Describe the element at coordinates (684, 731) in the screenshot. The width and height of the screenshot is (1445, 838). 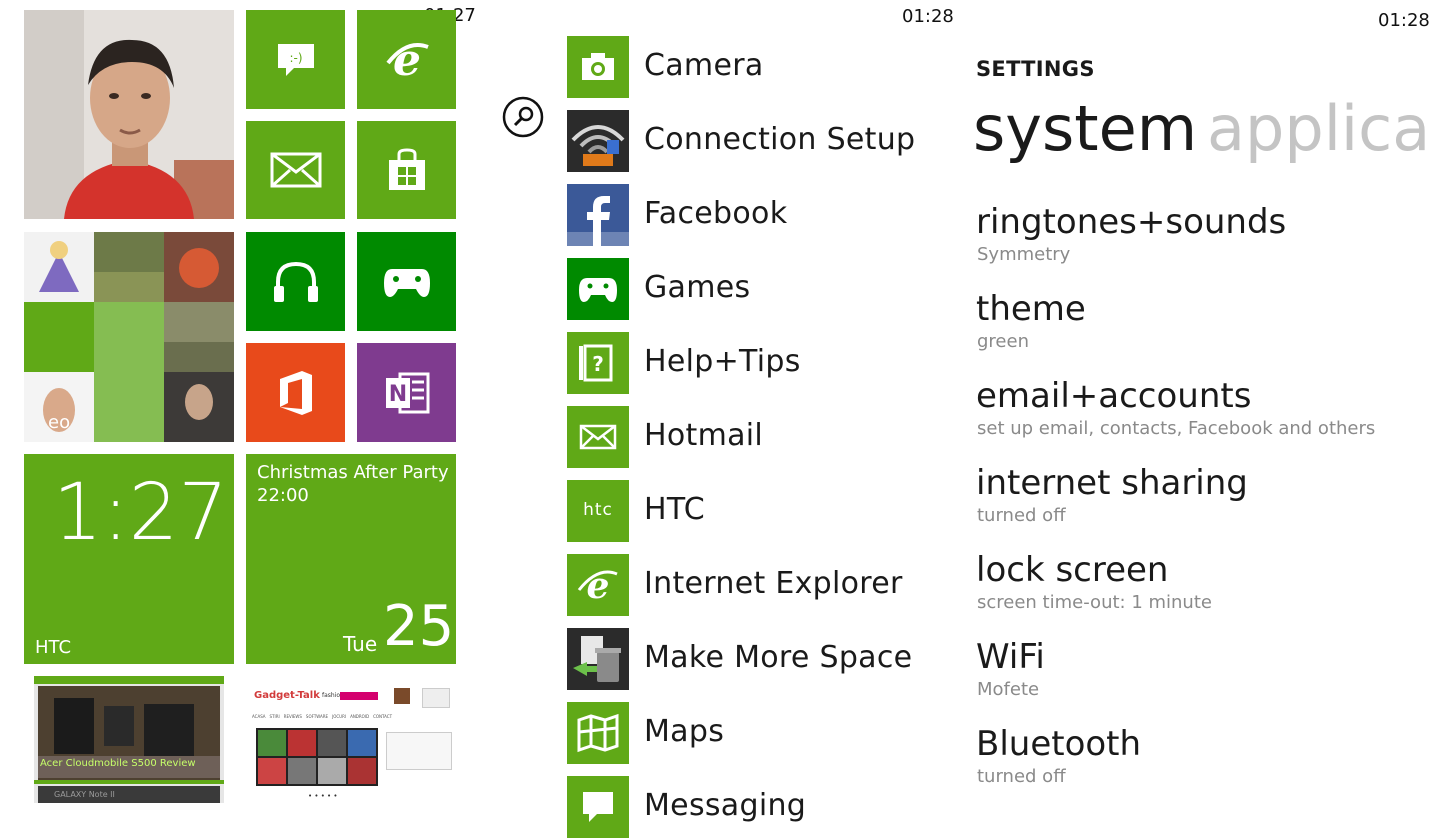
I see `app-label: Maps` at that location.